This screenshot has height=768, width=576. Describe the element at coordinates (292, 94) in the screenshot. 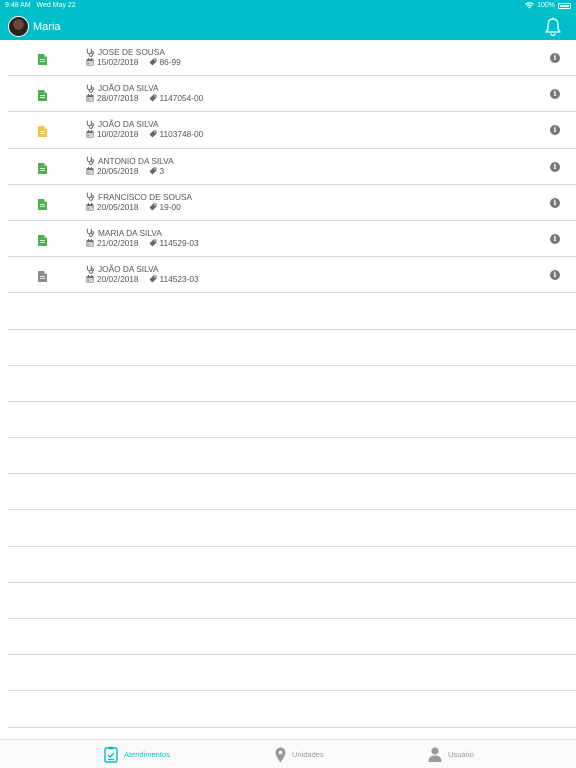

I see `list-item: JOÃO DA SILVA 28/07/2018 1147054-00 i` at that location.